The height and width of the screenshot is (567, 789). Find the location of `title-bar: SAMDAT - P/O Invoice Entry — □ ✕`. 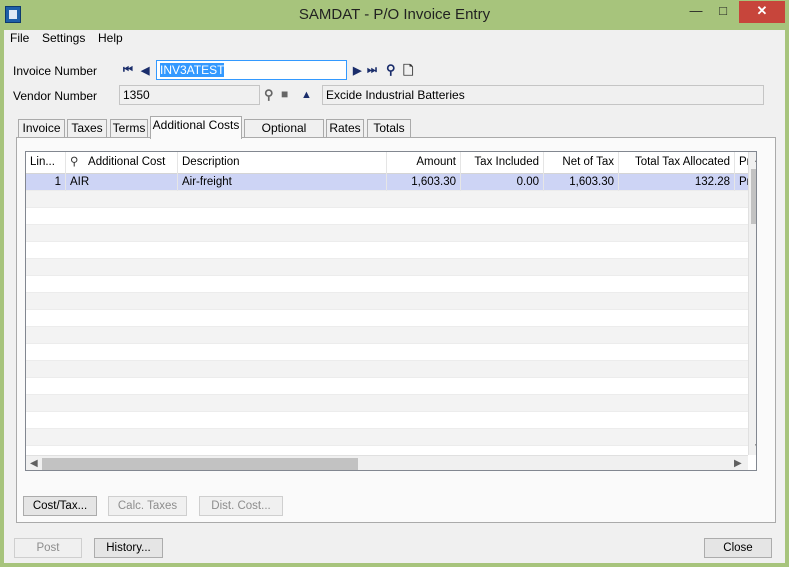

title-bar: SAMDAT - P/O Invoice Entry — □ ✕ is located at coordinates (394, 15).